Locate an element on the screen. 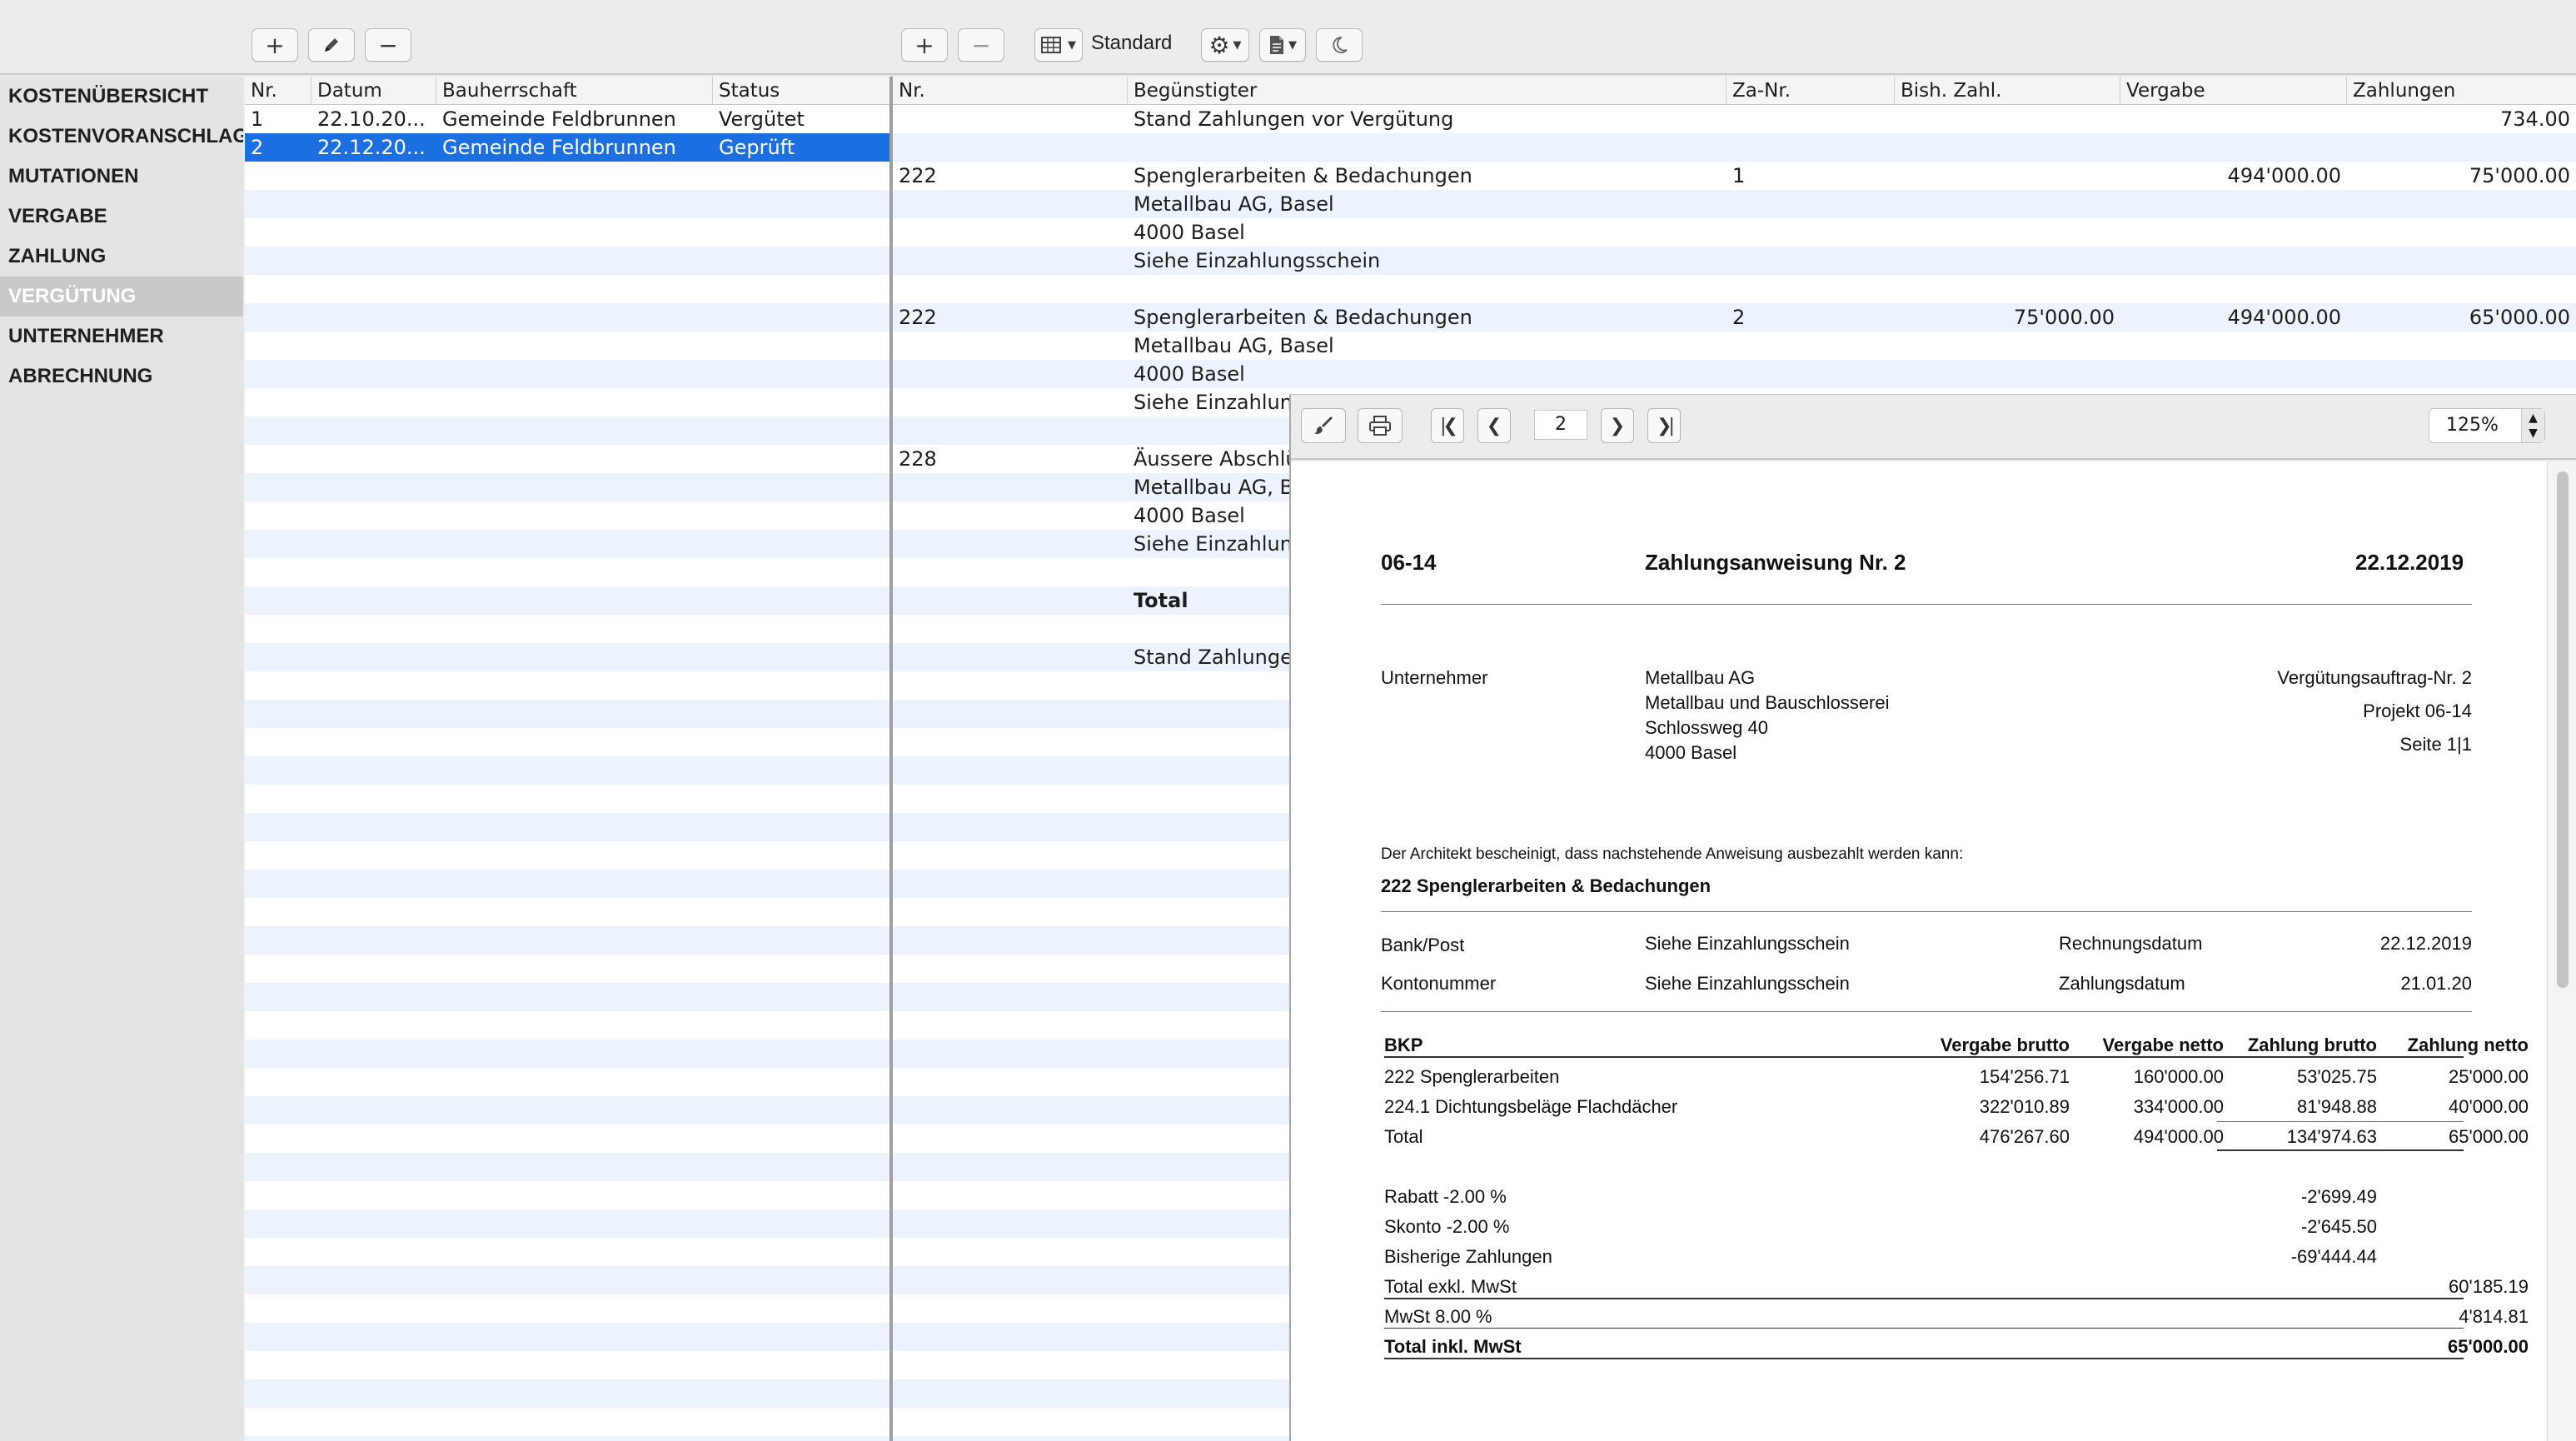 Image resolution: width=2576 pixels, height=1441 pixels. brush-button is located at coordinates (1323, 425).